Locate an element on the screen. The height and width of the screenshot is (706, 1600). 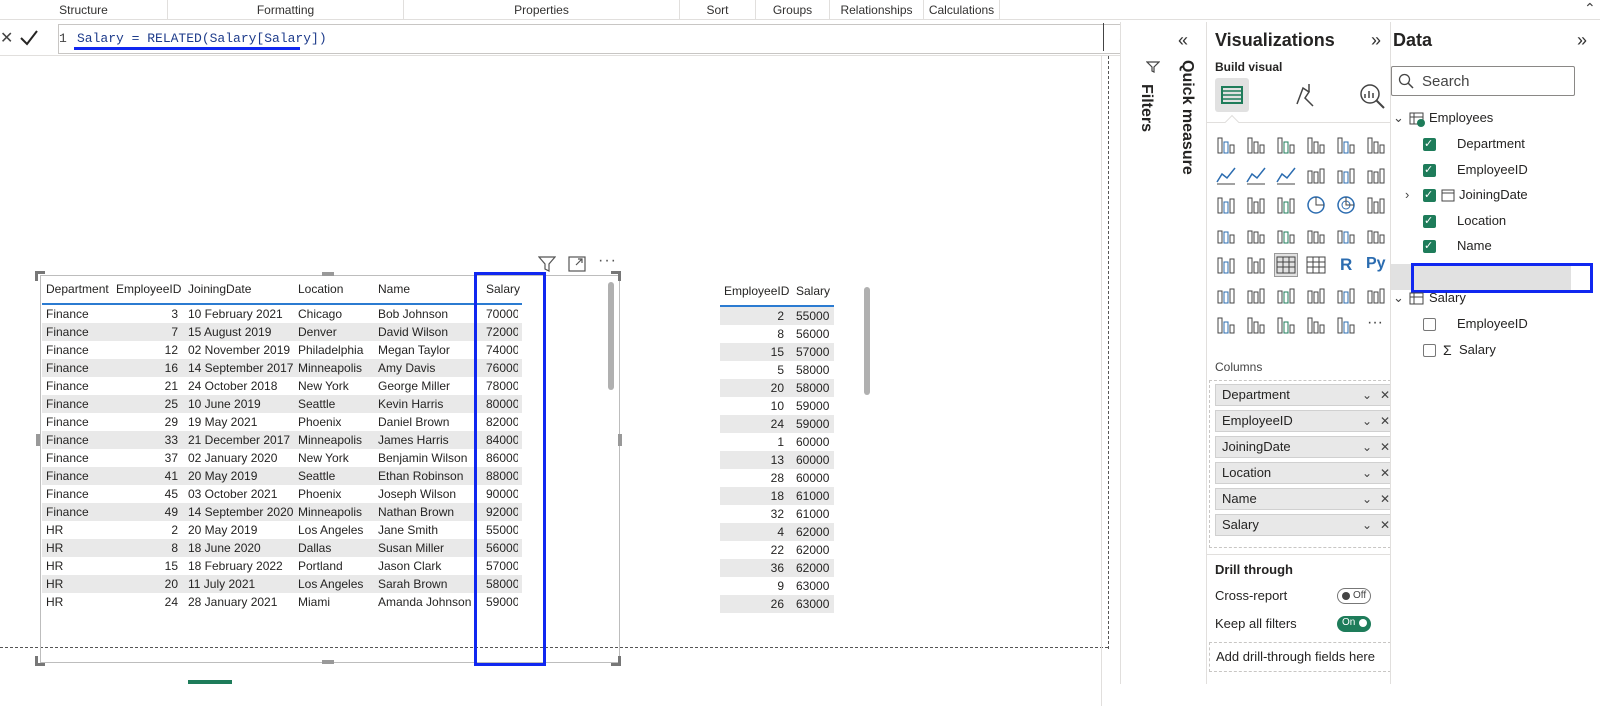
multi-row-card-icon is located at coordinates (1376, 235).